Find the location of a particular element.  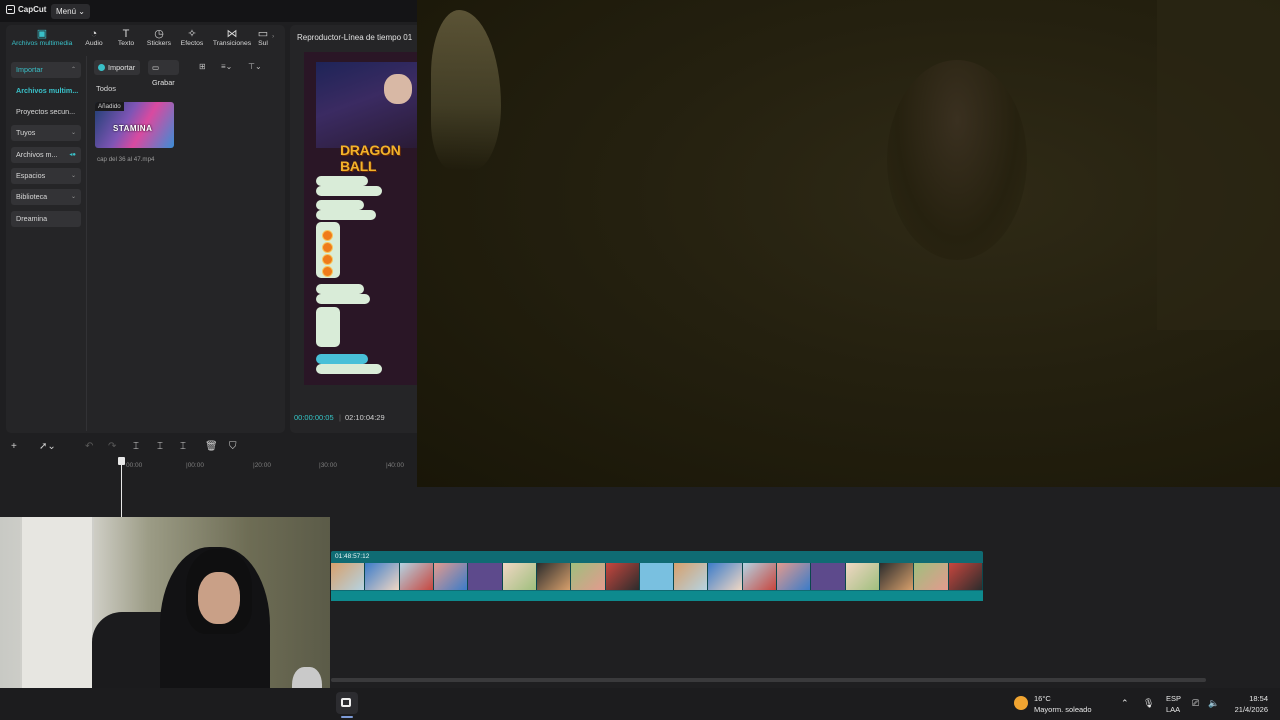

weather-temperature: 16°C is located at coordinates (1042, 698).